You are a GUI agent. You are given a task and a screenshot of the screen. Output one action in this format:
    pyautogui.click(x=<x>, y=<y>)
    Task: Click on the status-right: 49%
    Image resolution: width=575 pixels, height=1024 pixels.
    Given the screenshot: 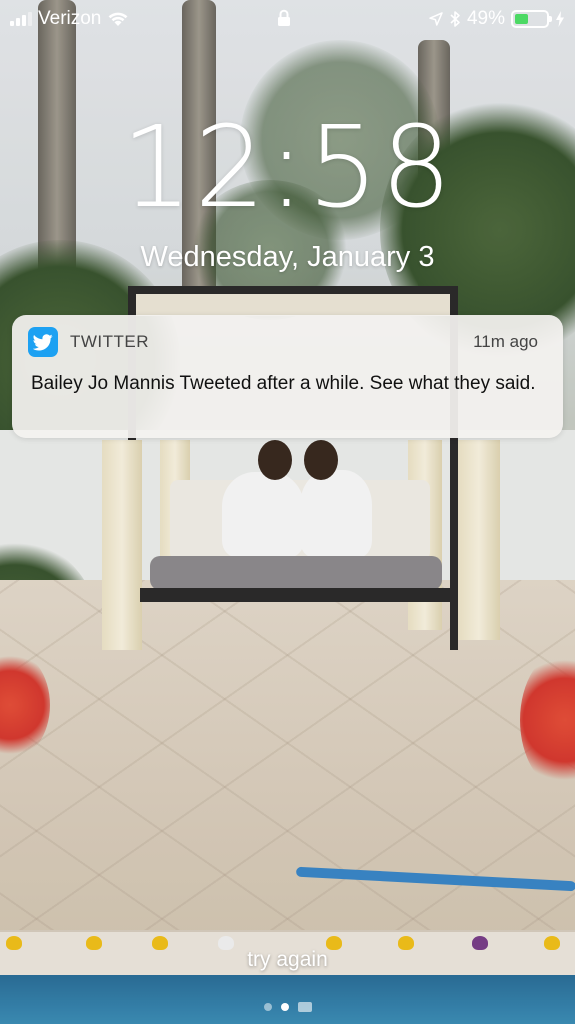 What is the action you would take?
    pyautogui.click(x=497, y=19)
    